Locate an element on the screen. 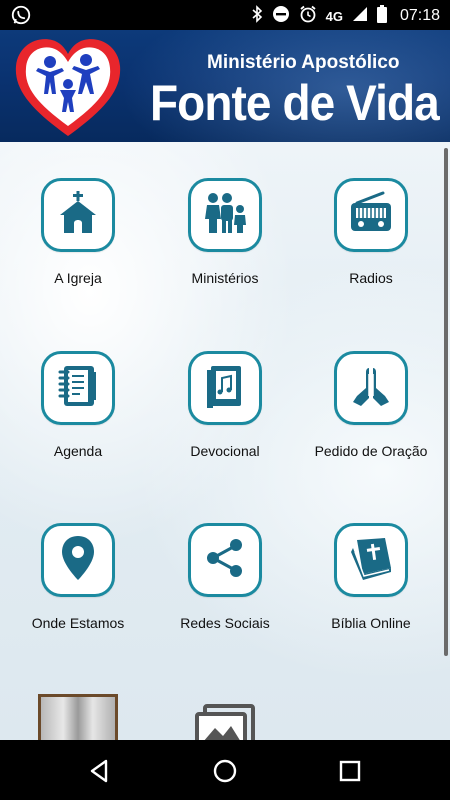 The image size is (450, 800). location-pin-icon is located at coordinates (78, 560).